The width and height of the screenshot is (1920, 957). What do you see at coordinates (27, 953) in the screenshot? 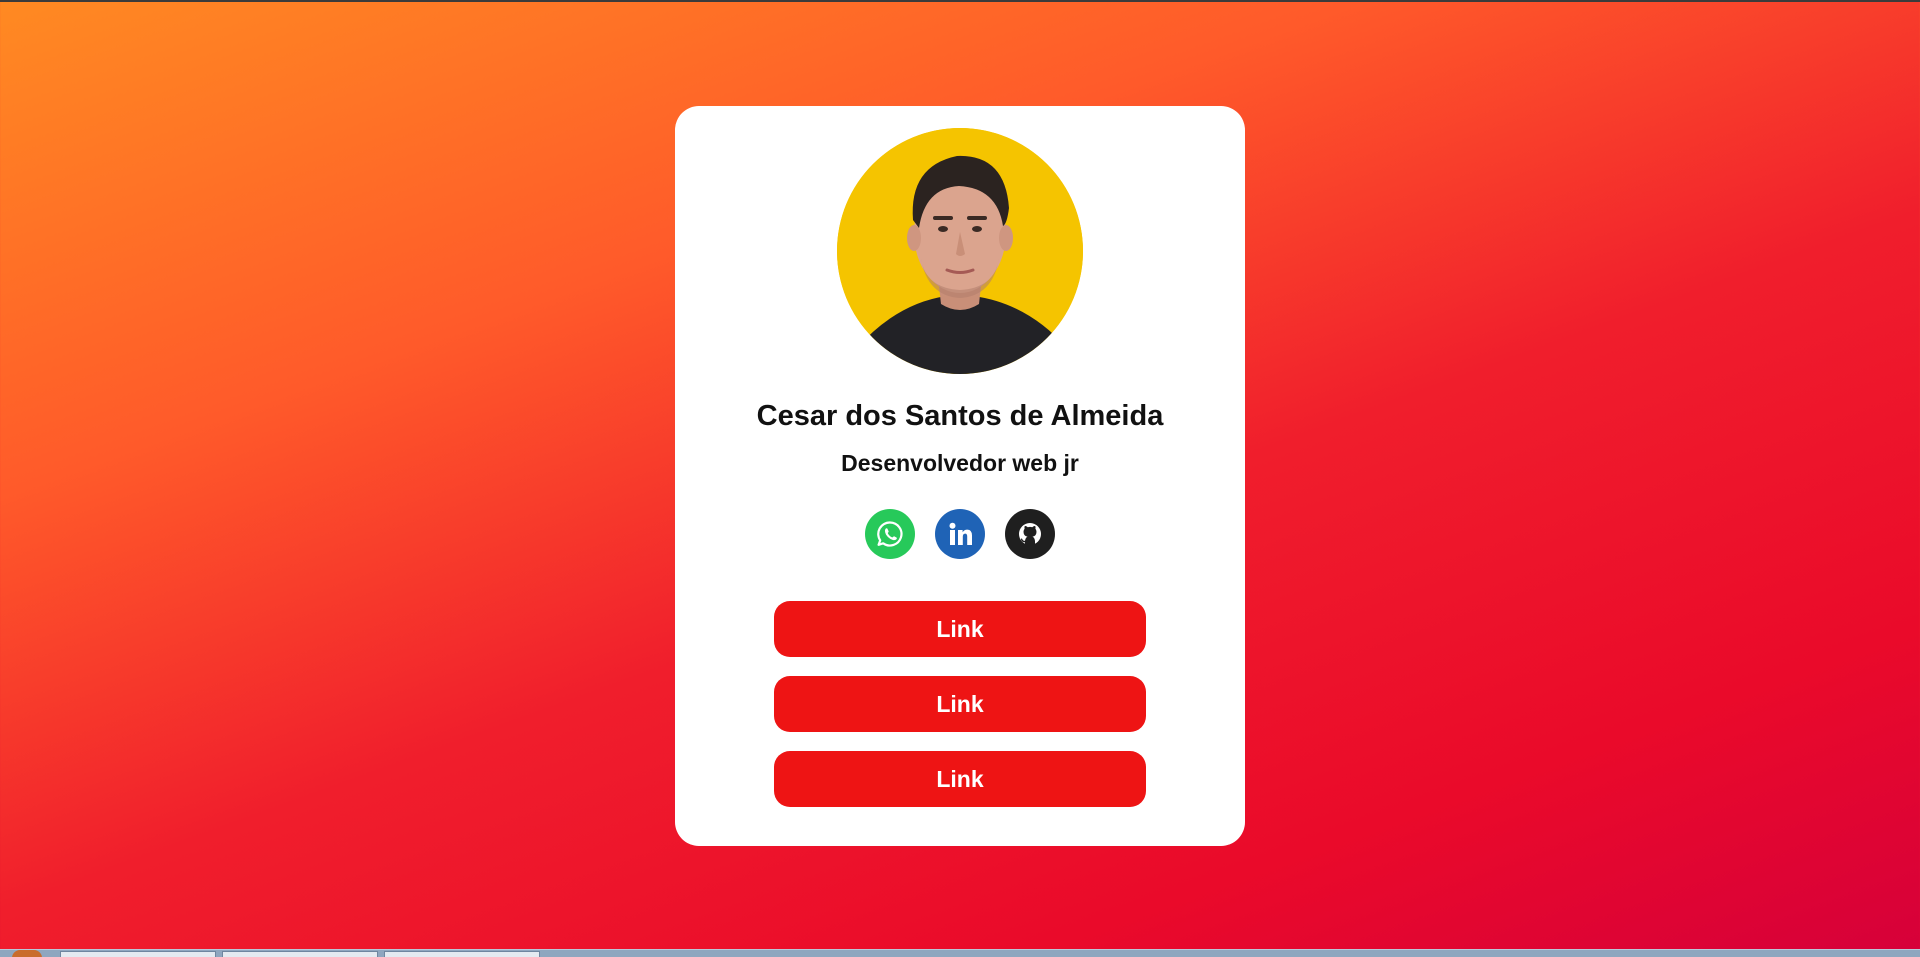
I see `start-button` at bounding box center [27, 953].